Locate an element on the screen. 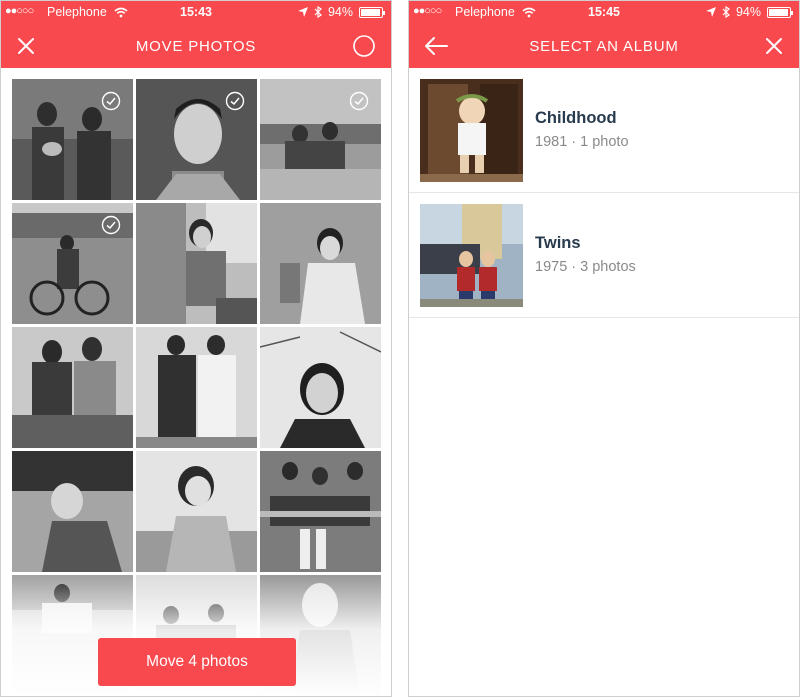 This screenshot has height=697, width=800. page-title: MOVE PHOTOS is located at coordinates (196, 46).